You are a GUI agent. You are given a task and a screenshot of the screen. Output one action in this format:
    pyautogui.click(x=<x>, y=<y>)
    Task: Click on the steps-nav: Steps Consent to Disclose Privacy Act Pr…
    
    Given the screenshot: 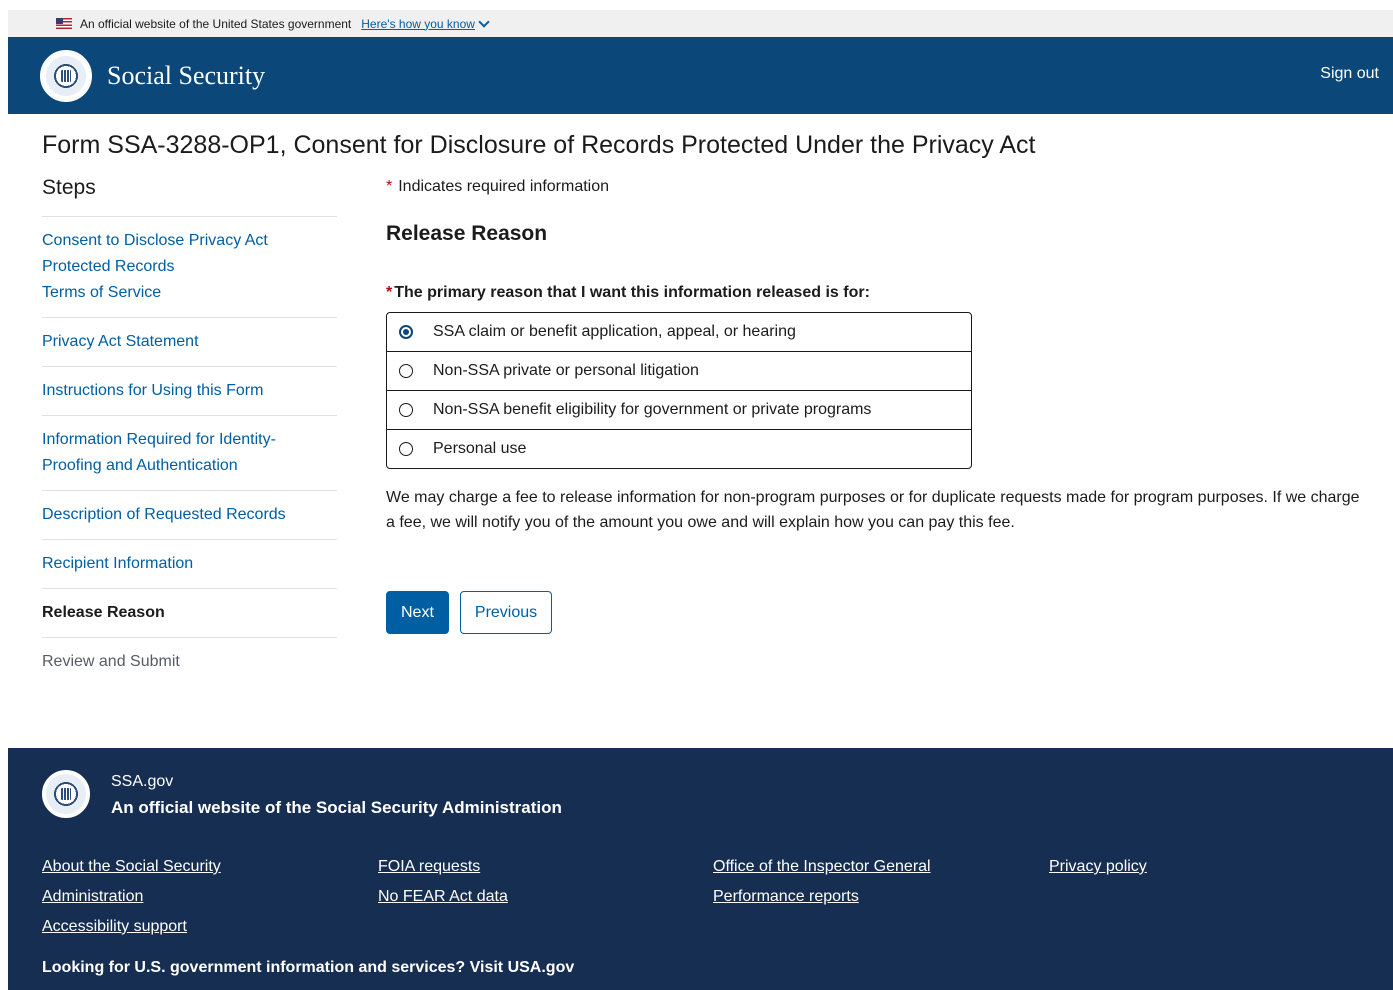 What is the action you would take?
    pyautogui.click(x=189, y=431)
    